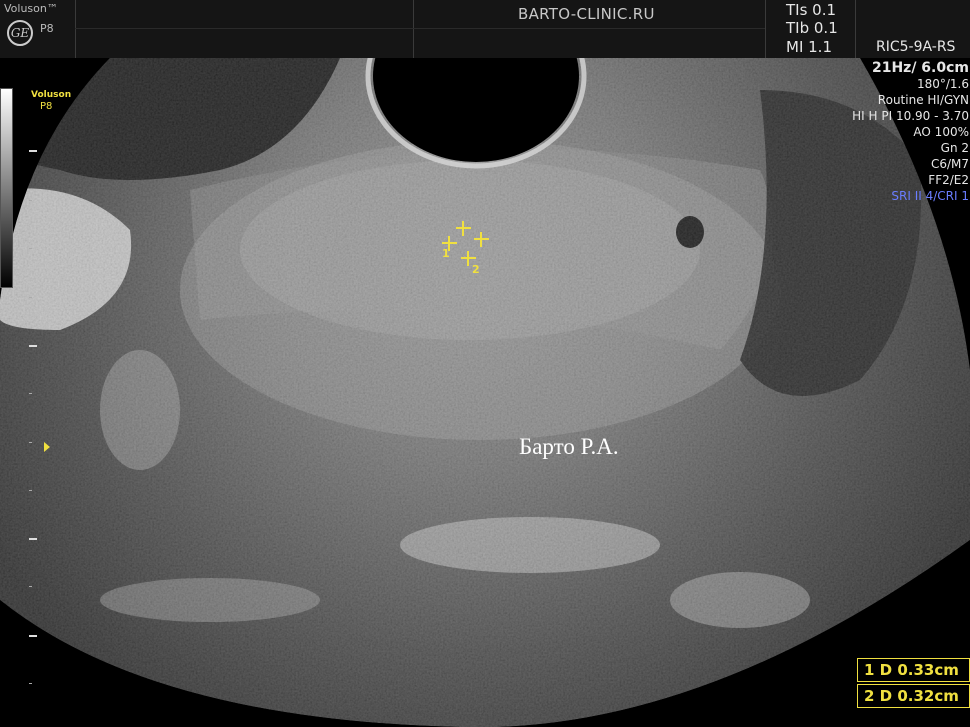 The width and height of the screenshot is (970, 727). I want to click on preset-label: P8, so click(47, 28).